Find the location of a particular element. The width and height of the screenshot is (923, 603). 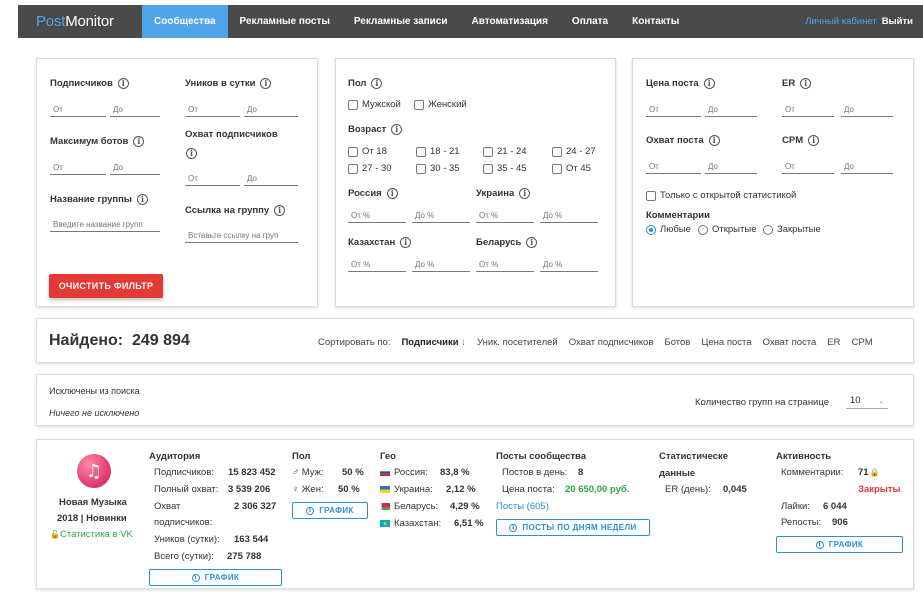

audience-chart-button: i ГРАФИК is located at coordinates (215, 577).